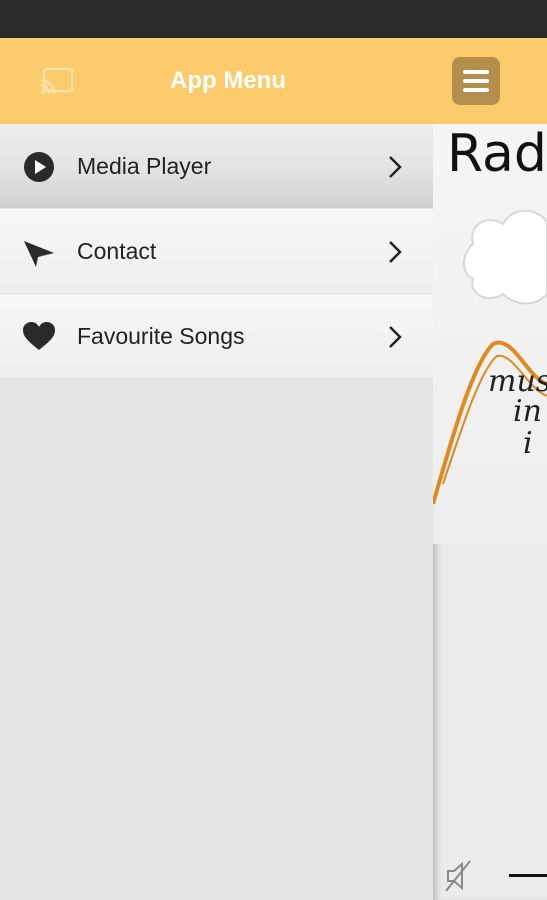  I want to click on drawer-header: App Menu, so click(216, 81).